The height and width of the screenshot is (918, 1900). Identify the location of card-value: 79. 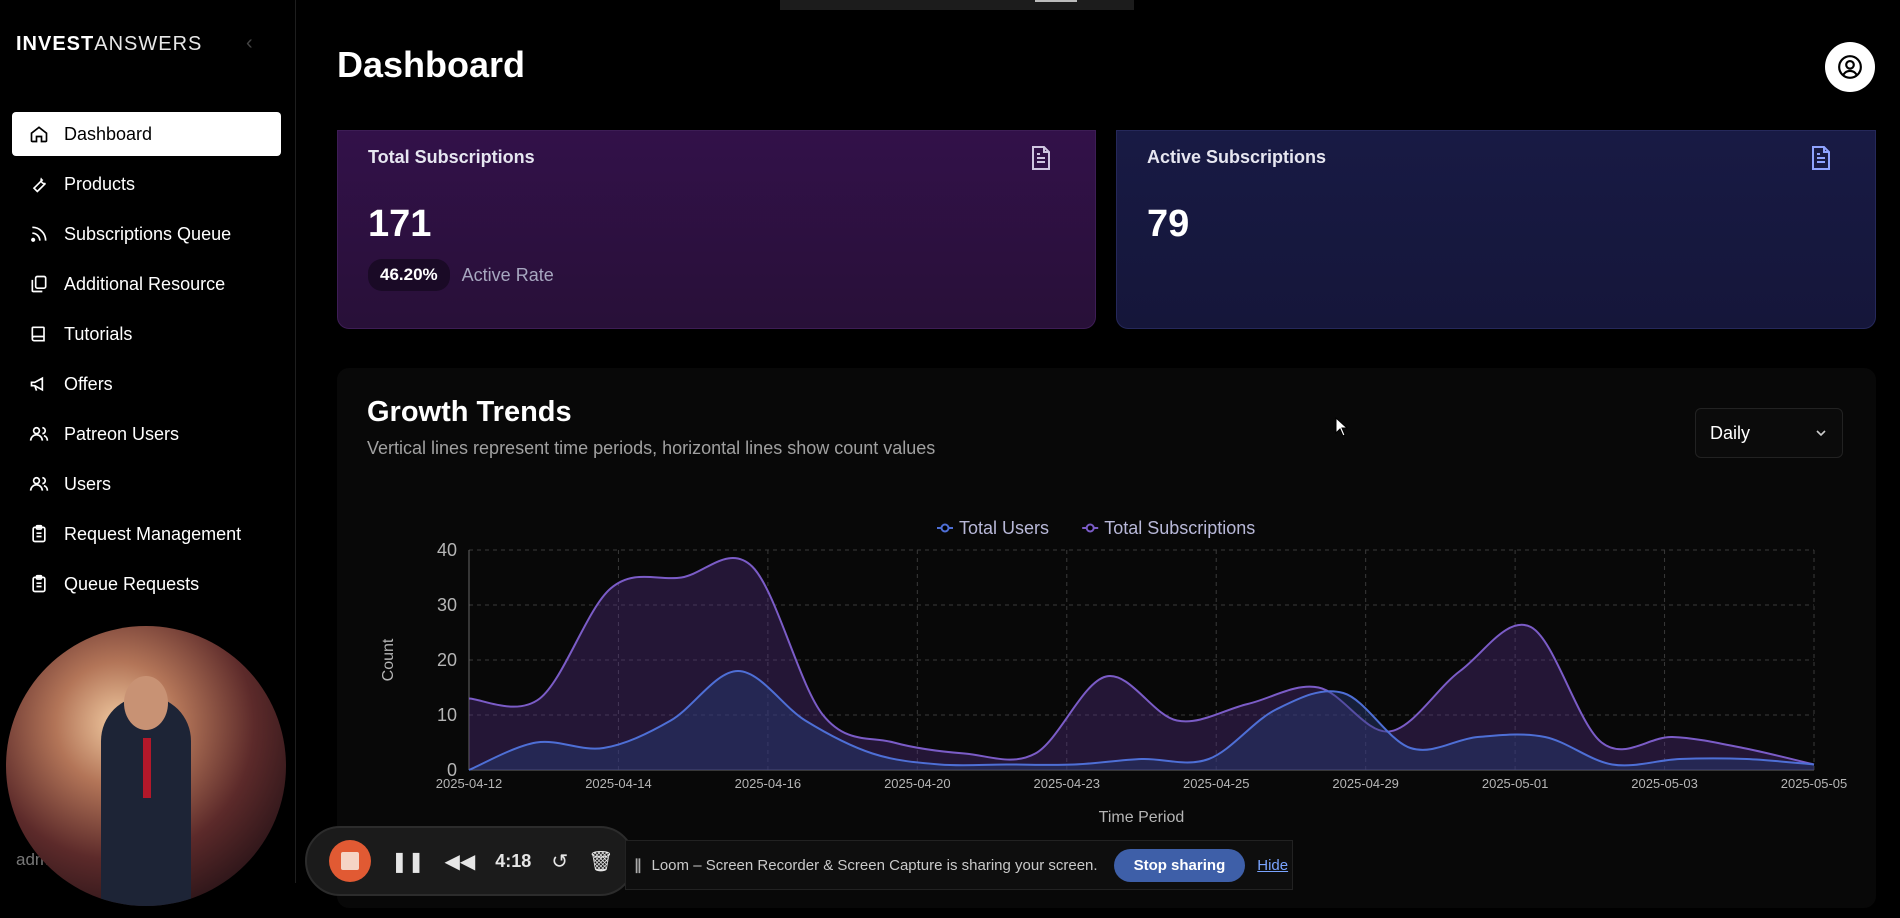
(1168, 224).